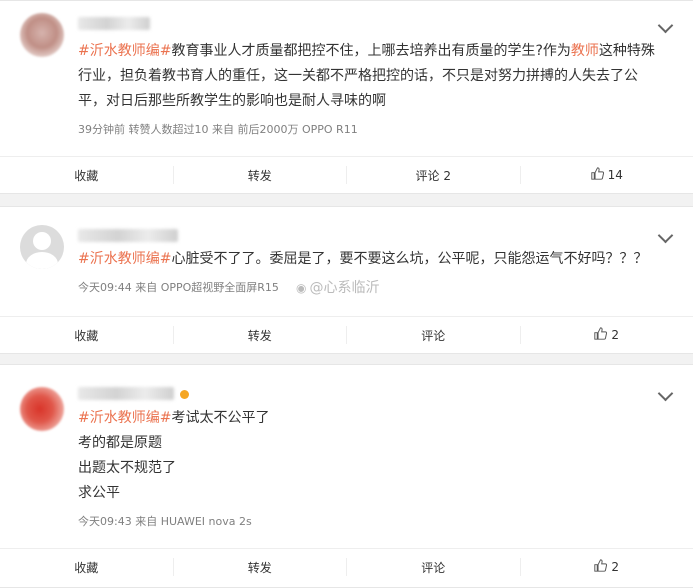  What do you see at coordinates (218, 129) in the screenshot?
I see `comment-meta: 39分钟前 转赞人数超过10 来自 前后2000万 OPPO R11` at bounding box center [218, 129].